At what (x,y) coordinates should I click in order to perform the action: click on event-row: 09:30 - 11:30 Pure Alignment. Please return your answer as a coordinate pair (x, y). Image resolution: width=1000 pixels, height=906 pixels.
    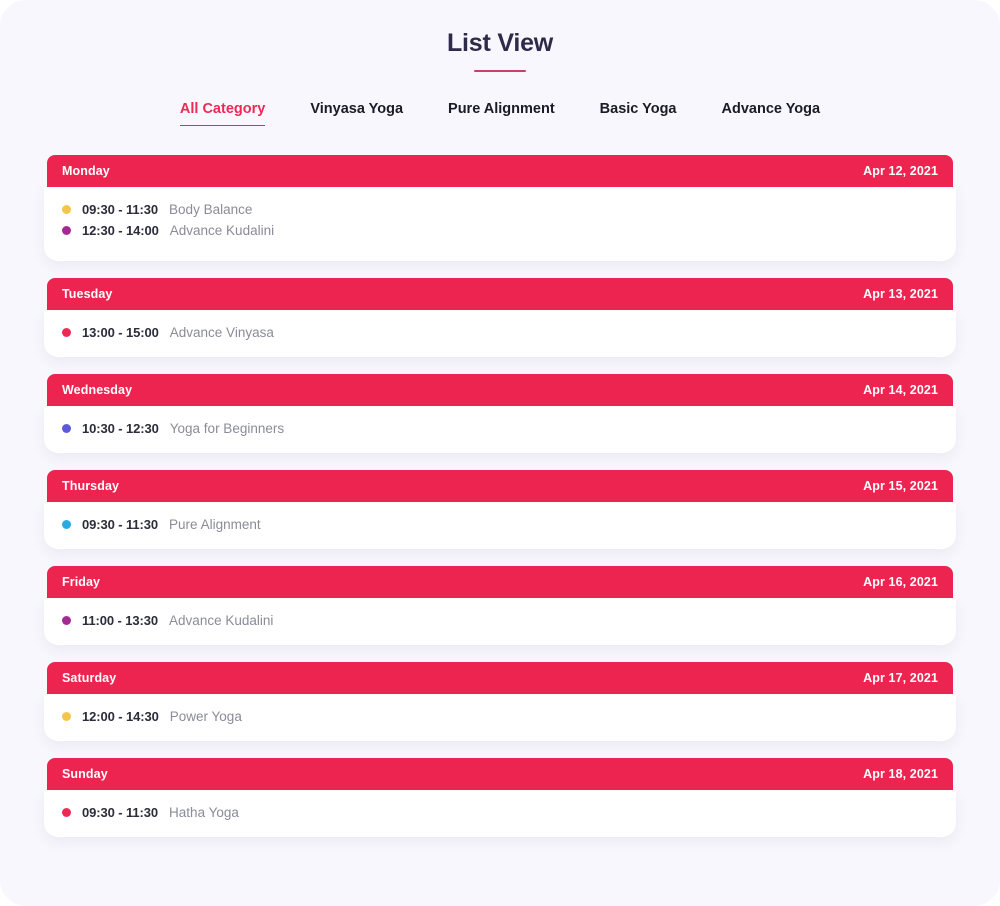
    Looking at the image, I should click on (500, 524).